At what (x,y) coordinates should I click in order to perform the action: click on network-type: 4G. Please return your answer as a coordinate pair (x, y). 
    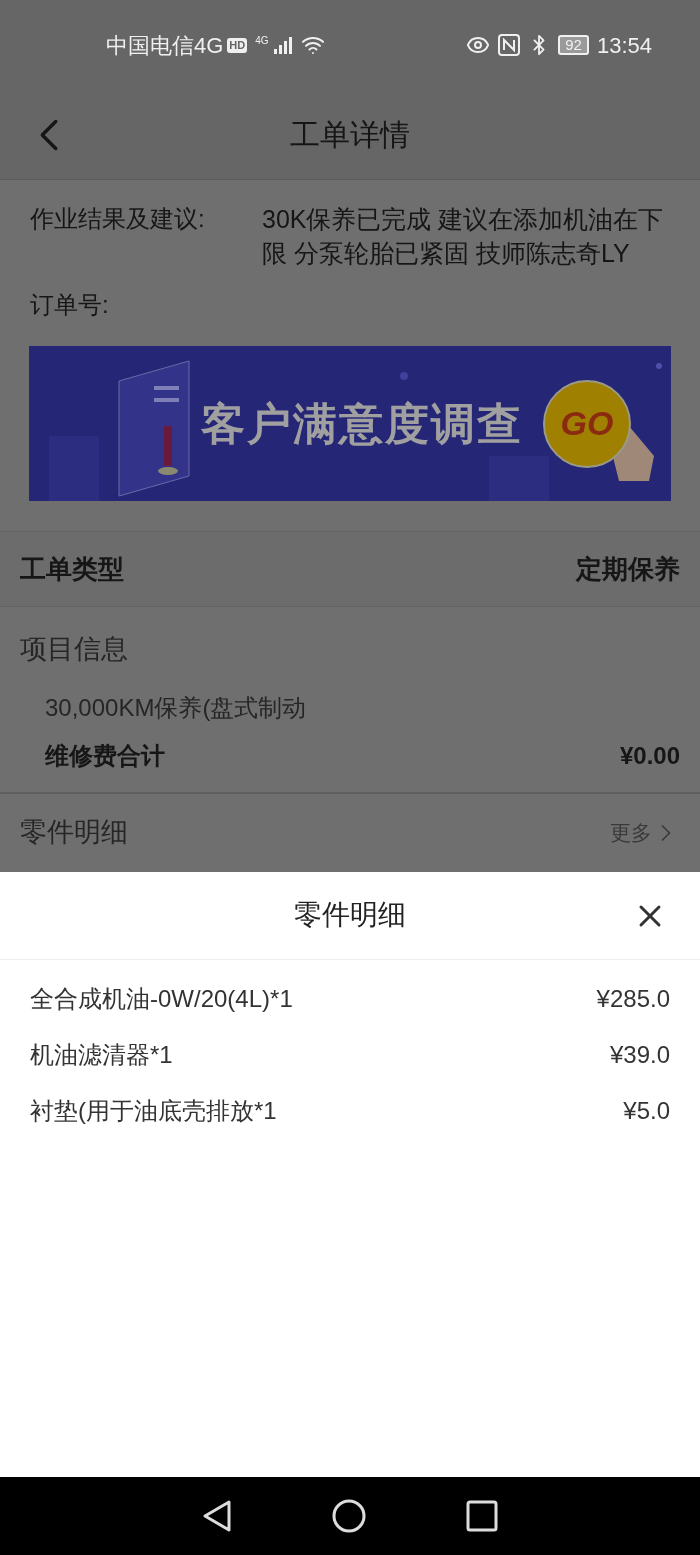
    Looking at the image, I should click on (262, 40).